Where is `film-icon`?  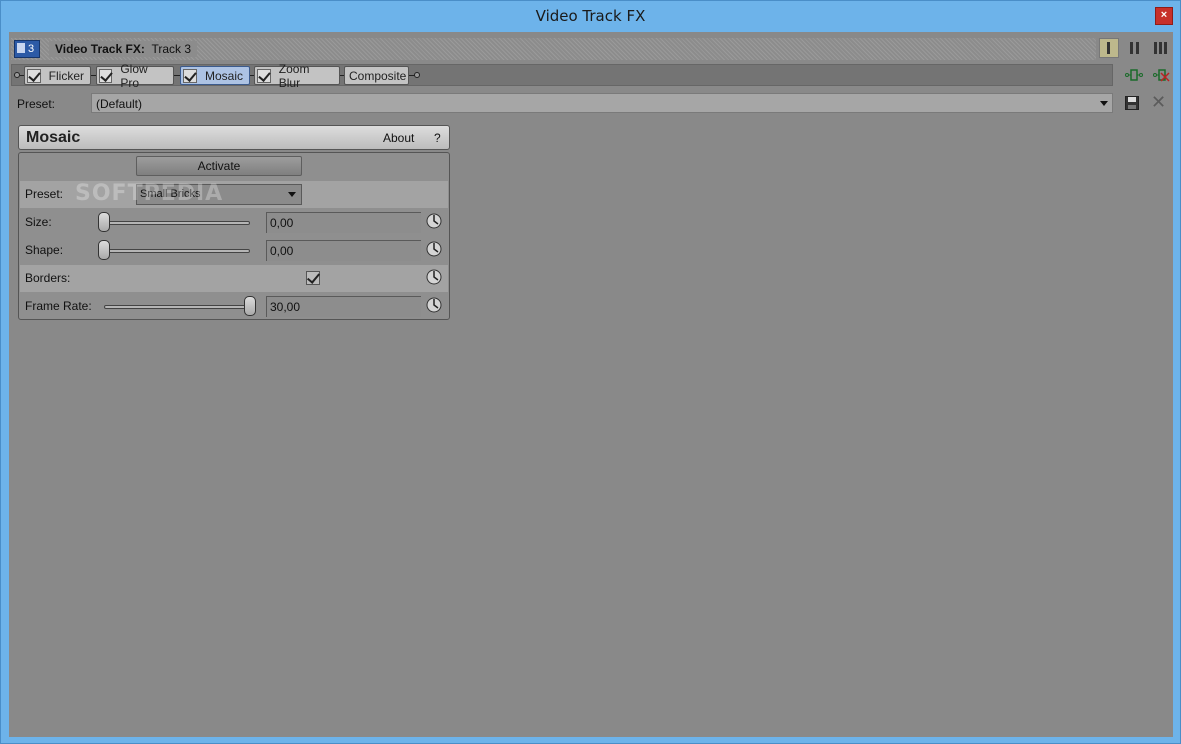 film-icon is located at coordinates (21, 48).